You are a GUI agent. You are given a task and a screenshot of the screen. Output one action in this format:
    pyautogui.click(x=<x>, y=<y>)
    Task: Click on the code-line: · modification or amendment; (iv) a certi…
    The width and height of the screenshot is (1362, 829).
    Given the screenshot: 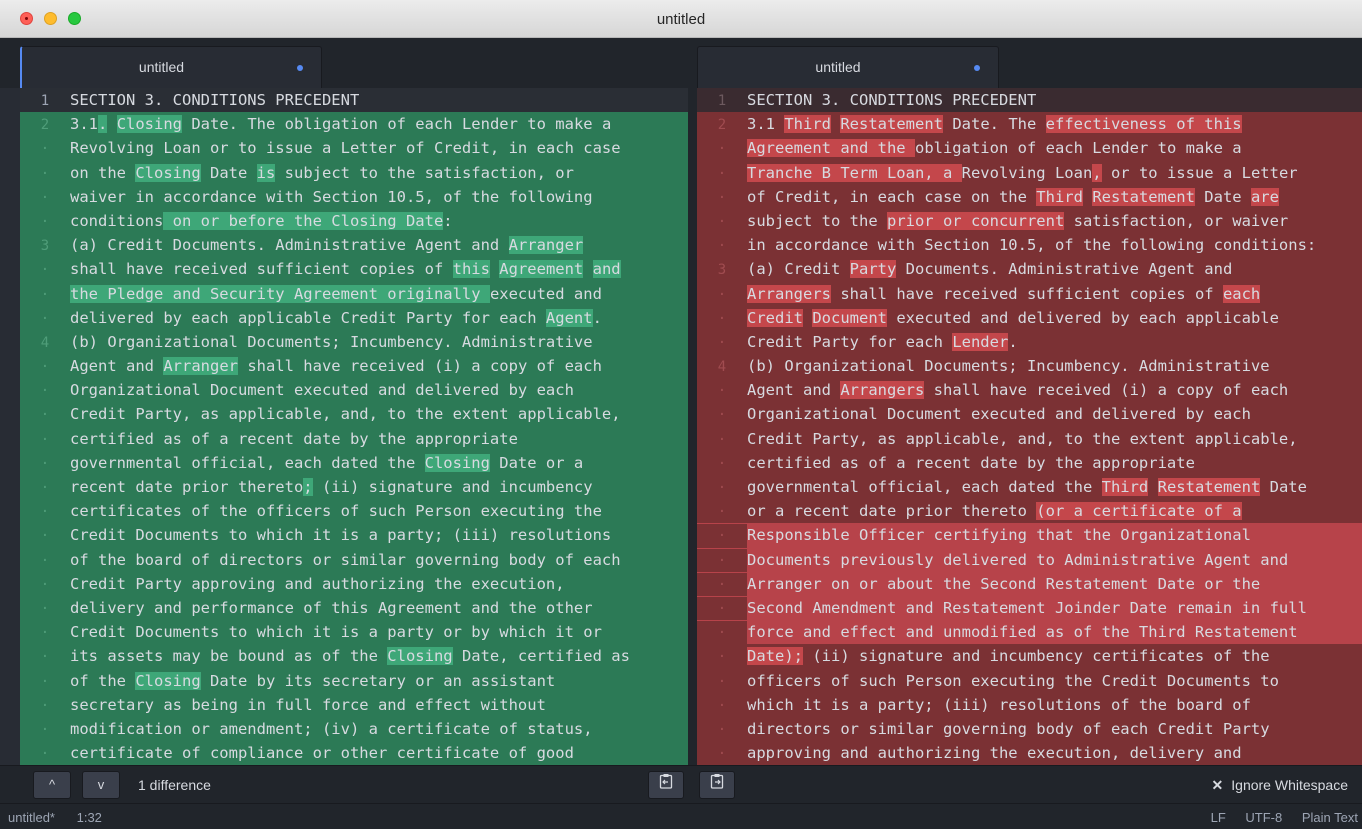 What is the action you would take?
    pyautogui.click(x=354, y=729)
    